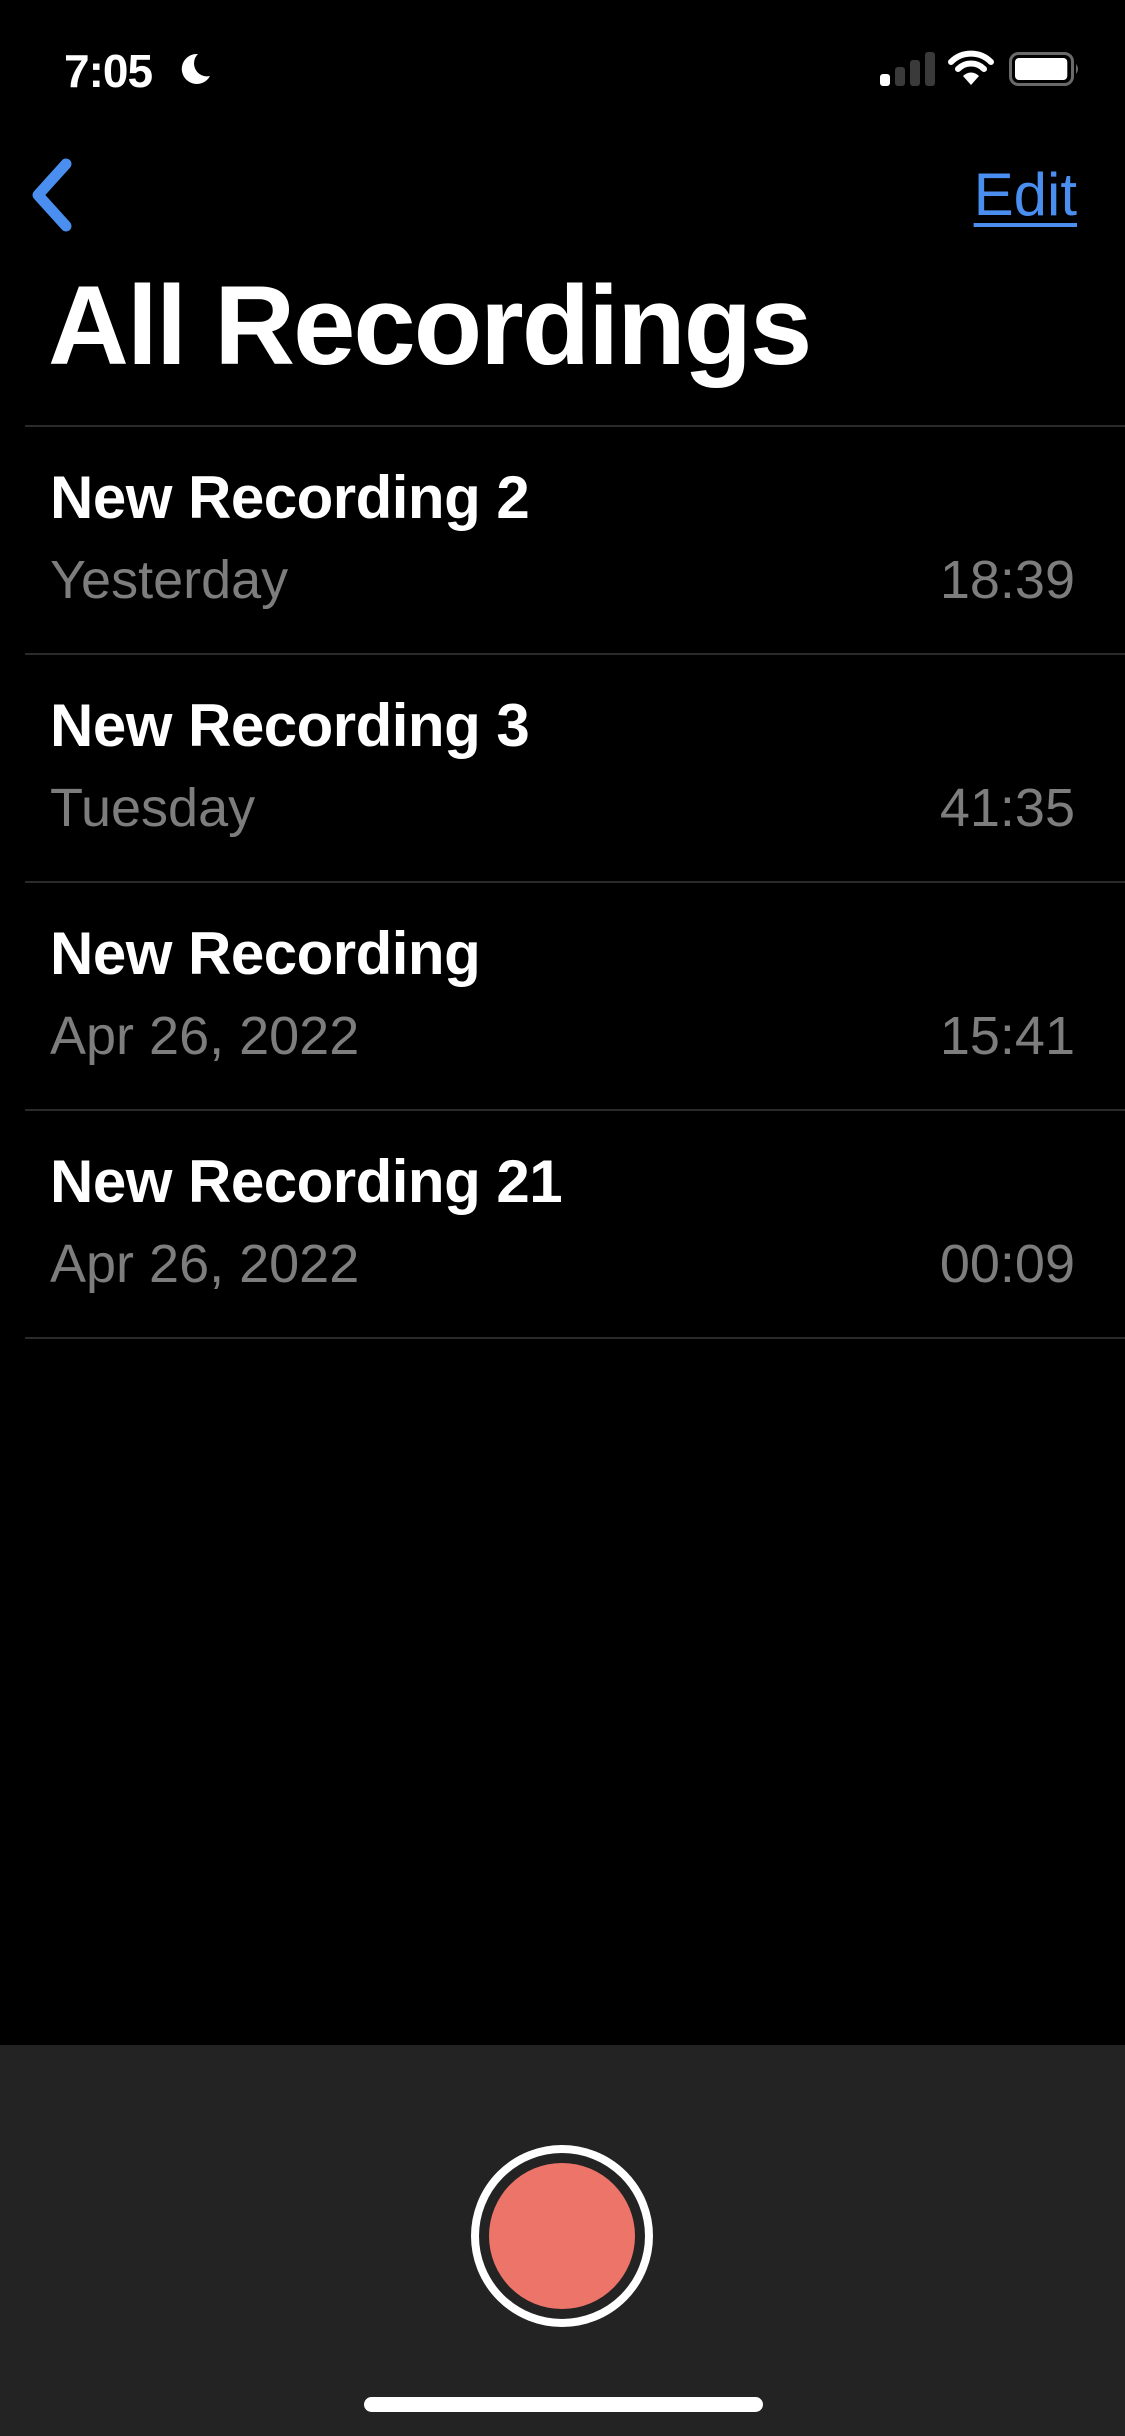 This screenshot has width=1125, height=2436. I want to click on page-title: All Recordings, so click(430, 325).